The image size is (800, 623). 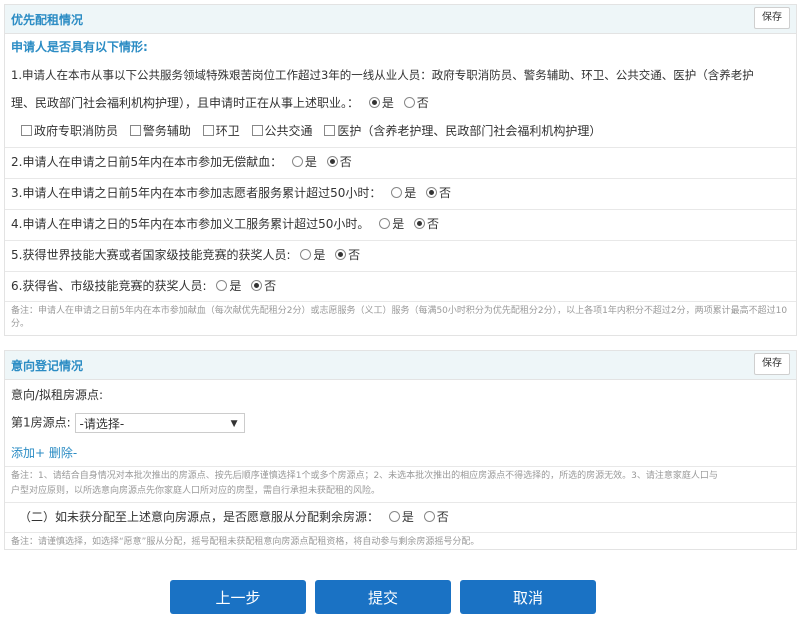 What do you see at coordinates (400, 103) in the screenshot?
I see `q1-line2-row: 理、民政部门社会福利机构护理），且申请时正在从事上述职业。： 是 否` at bounding box center [400, 103].